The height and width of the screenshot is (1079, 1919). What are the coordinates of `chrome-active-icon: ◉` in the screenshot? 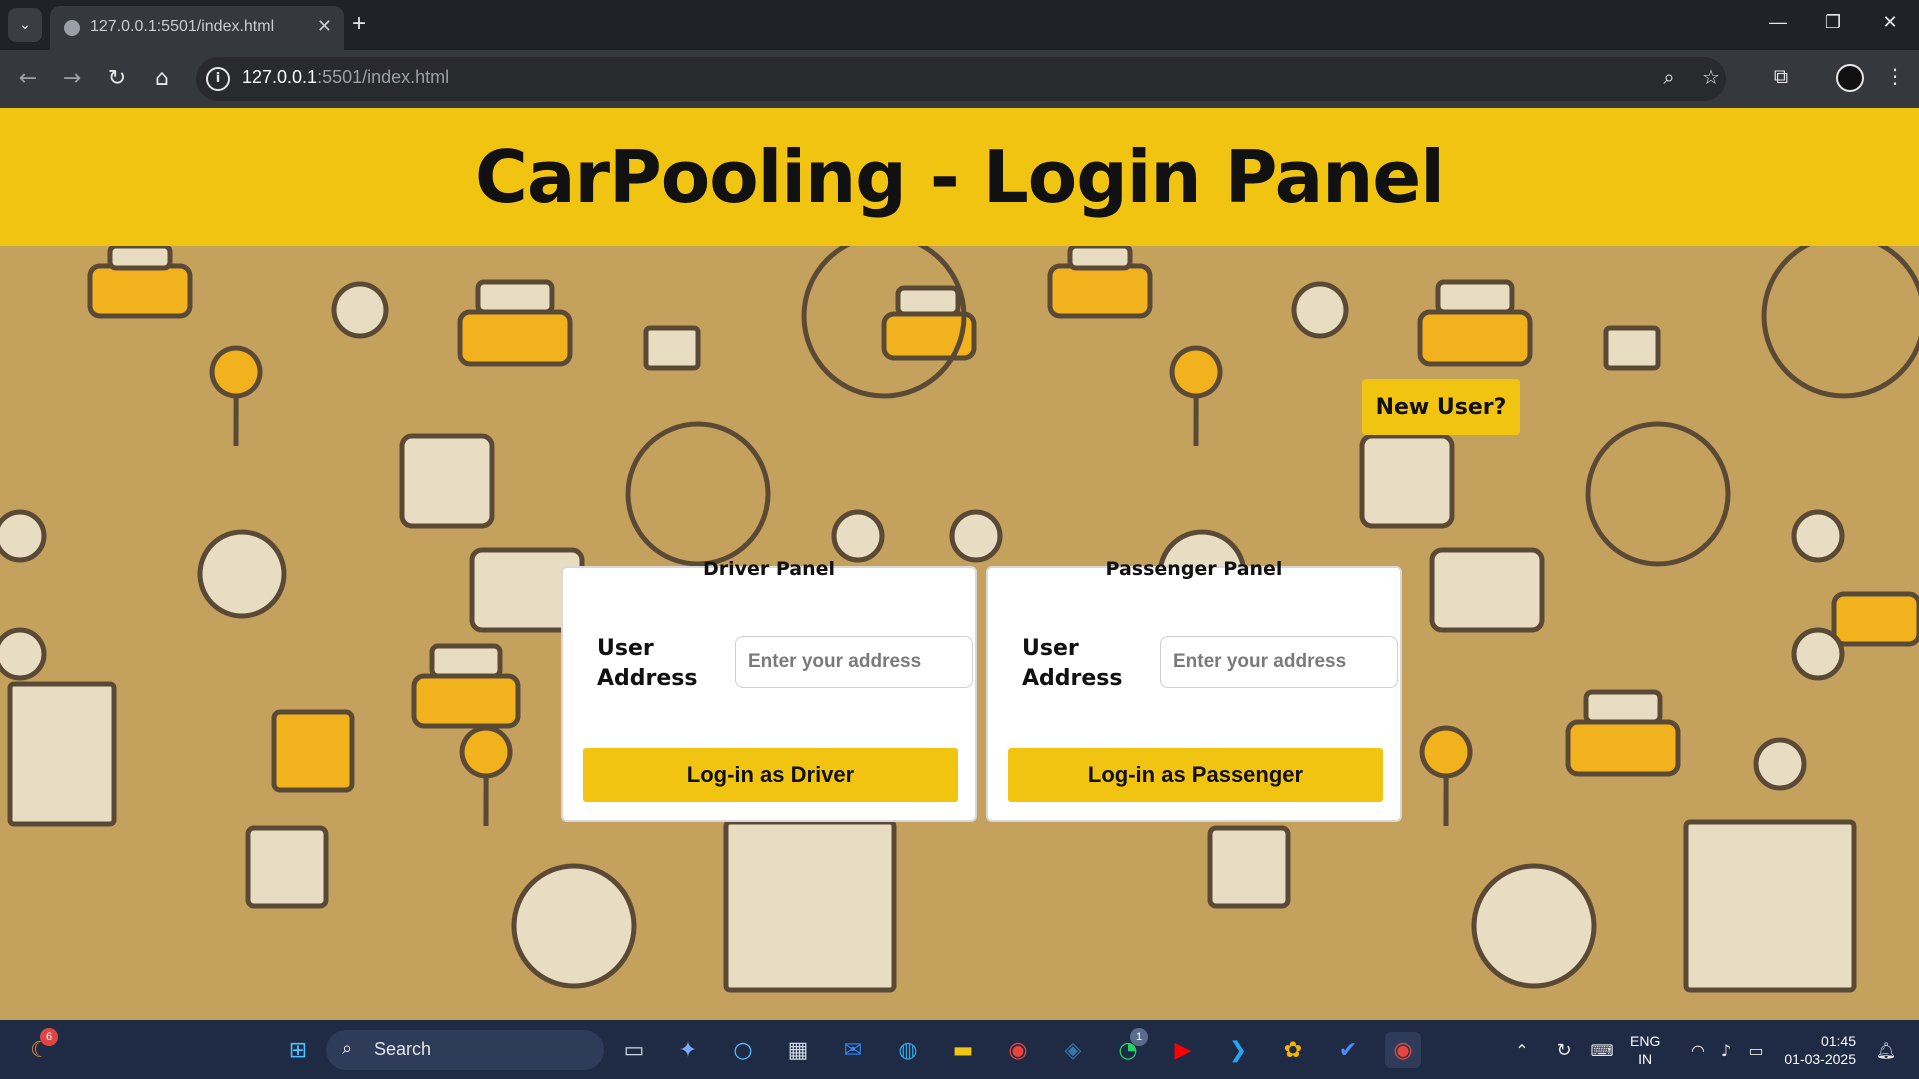 It's located at (1403, 1050).